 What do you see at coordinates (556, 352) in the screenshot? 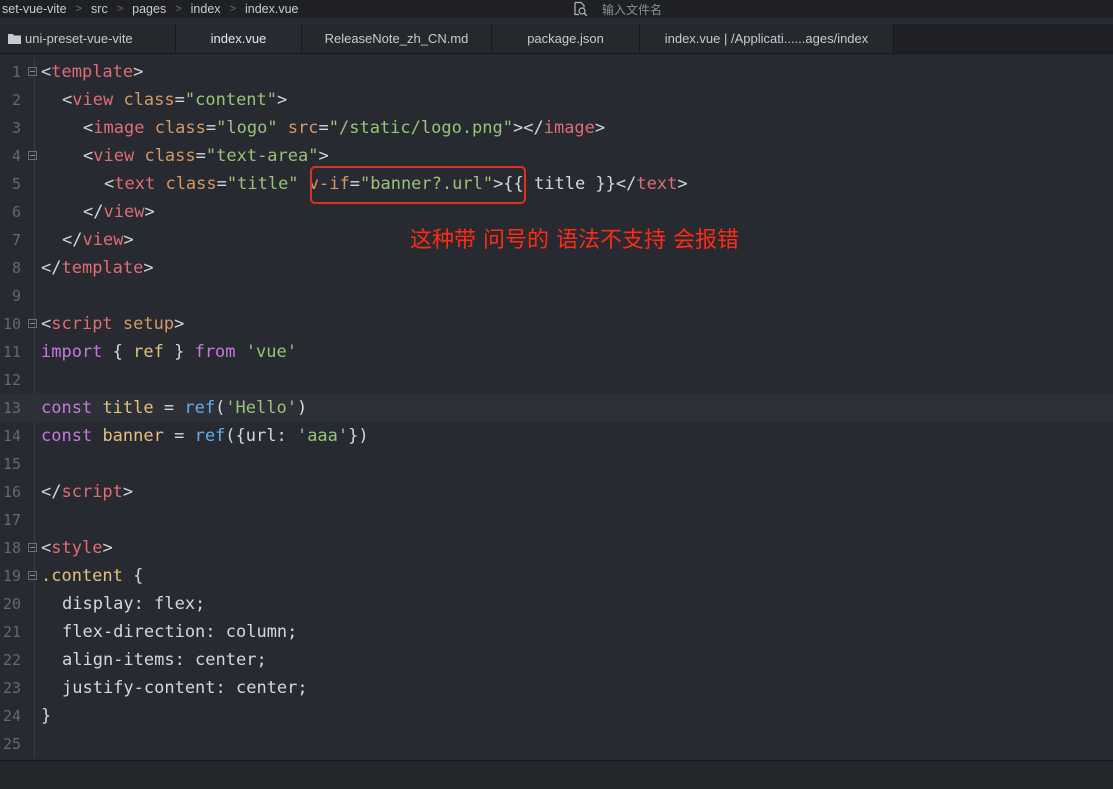
I see `code-line: 11 import { ref } from 'vue'` at bounding box center [556, 352].